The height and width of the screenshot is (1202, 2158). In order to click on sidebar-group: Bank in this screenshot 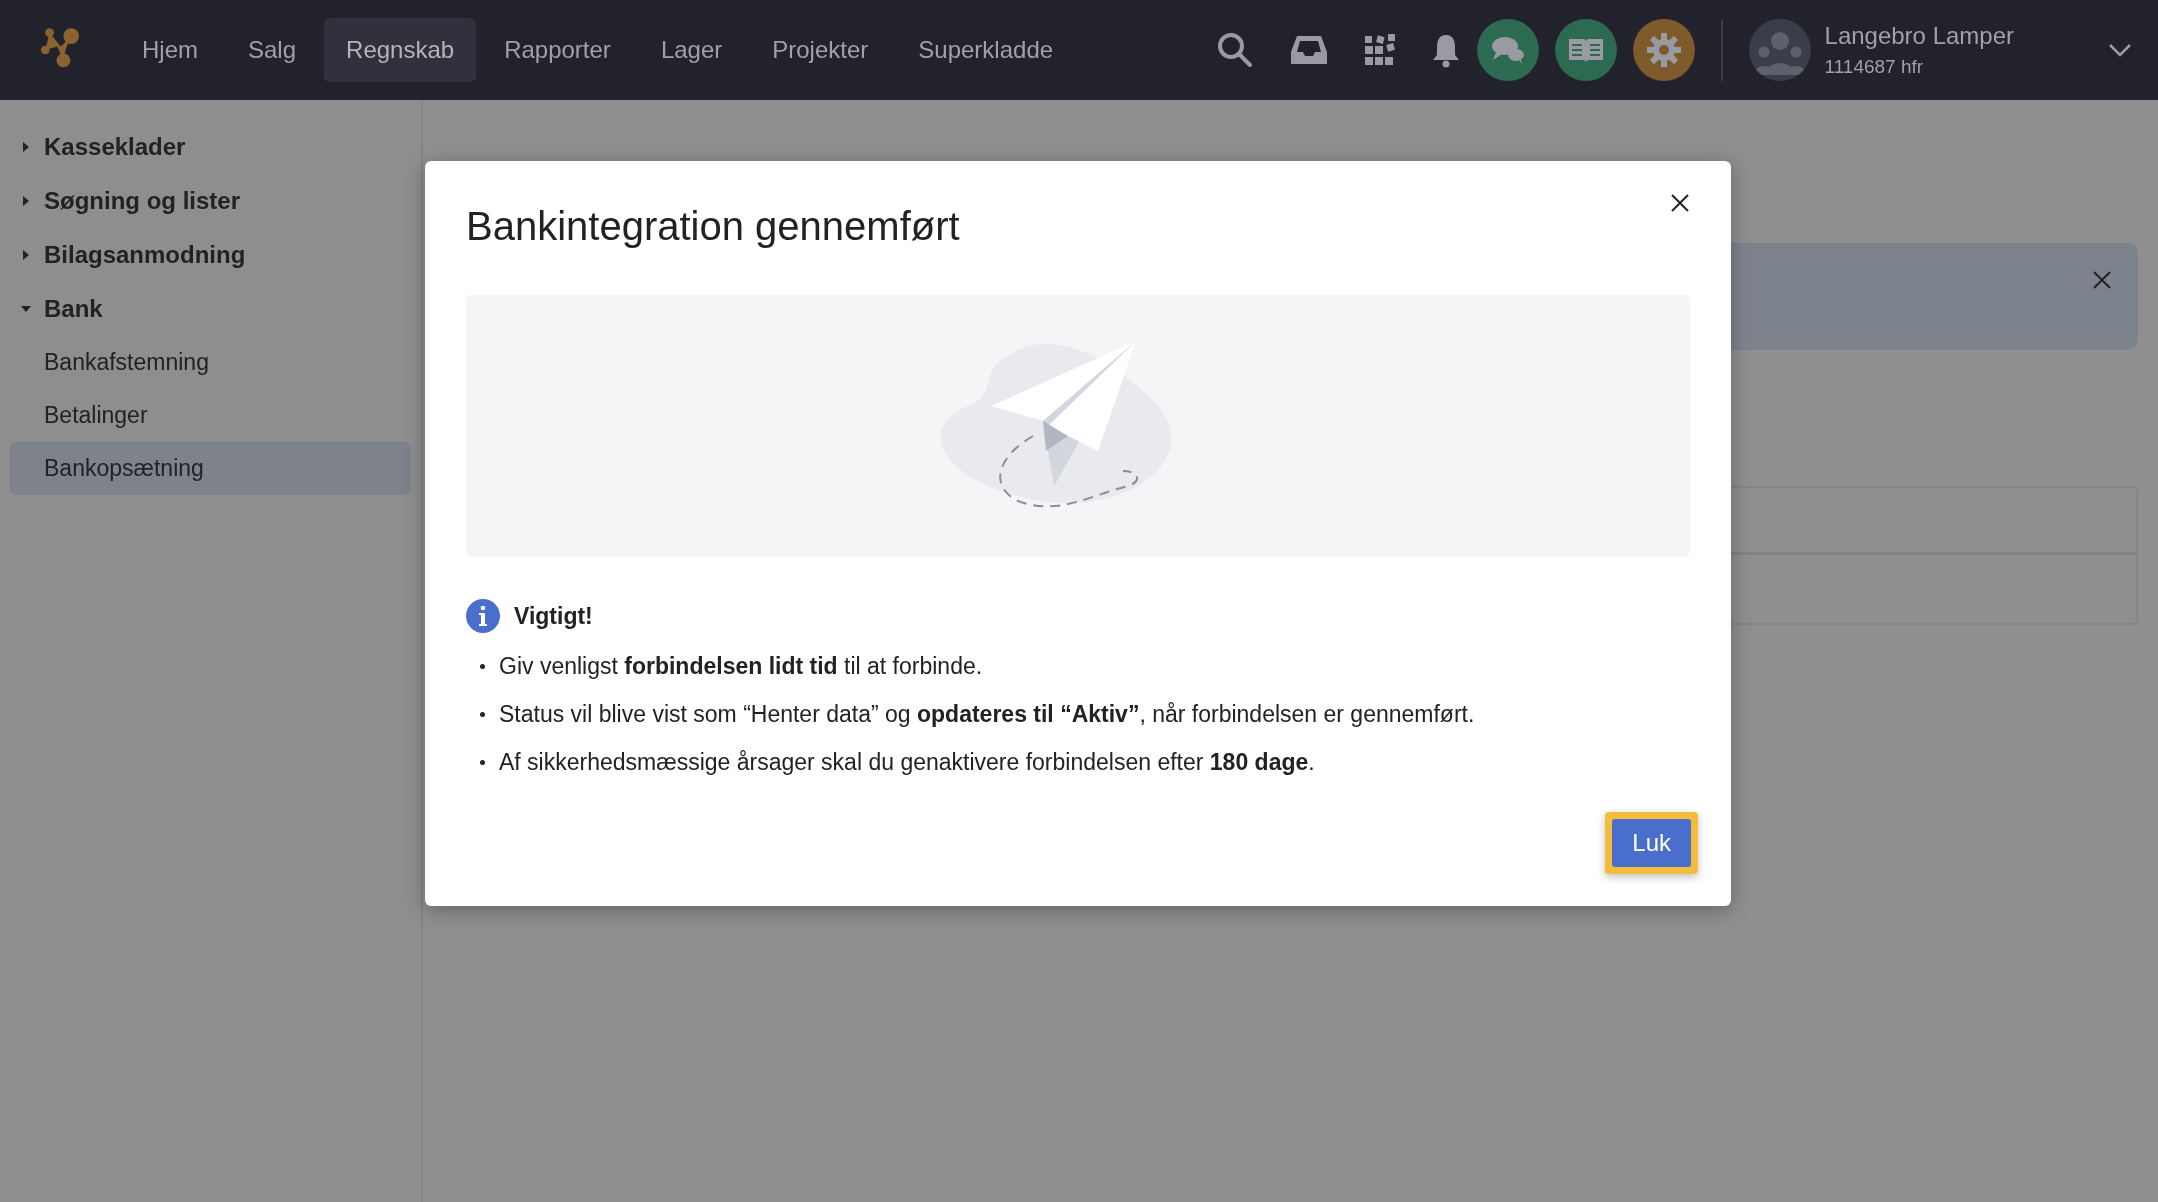, I will do `click(210, 309)`.